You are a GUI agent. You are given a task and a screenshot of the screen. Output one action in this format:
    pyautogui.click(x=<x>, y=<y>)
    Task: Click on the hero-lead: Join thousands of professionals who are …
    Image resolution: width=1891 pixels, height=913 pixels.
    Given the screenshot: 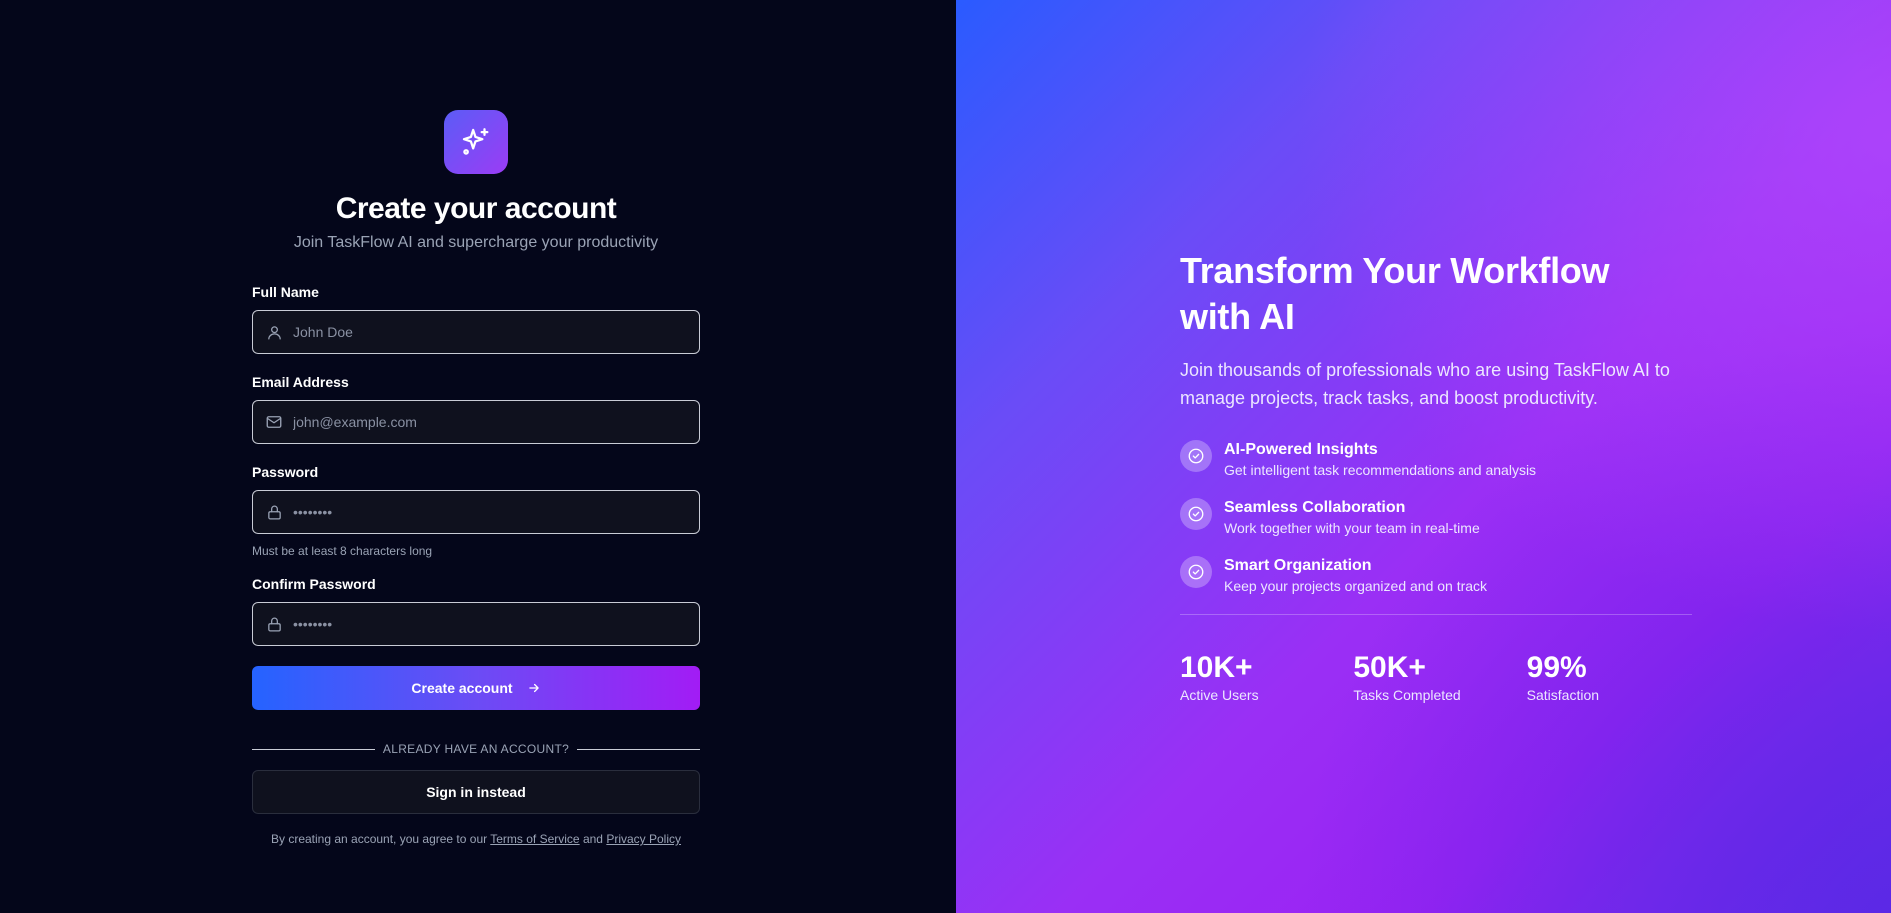 What is the action you would take?
    pyautogui.click(x=1425, y=384)
    